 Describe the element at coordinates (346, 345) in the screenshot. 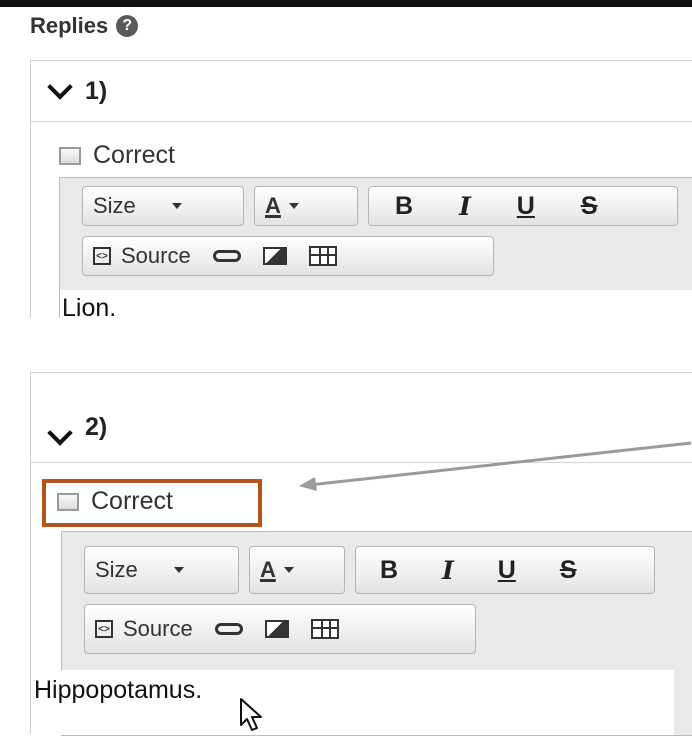

I see `section-gap` at that location.